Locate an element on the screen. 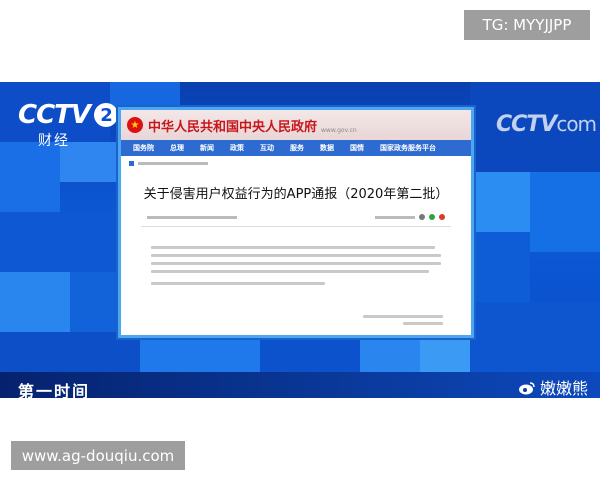 This screenshot has height=480, width=600. right-logo-brand: CCTV is located at coordinates (526, 124).